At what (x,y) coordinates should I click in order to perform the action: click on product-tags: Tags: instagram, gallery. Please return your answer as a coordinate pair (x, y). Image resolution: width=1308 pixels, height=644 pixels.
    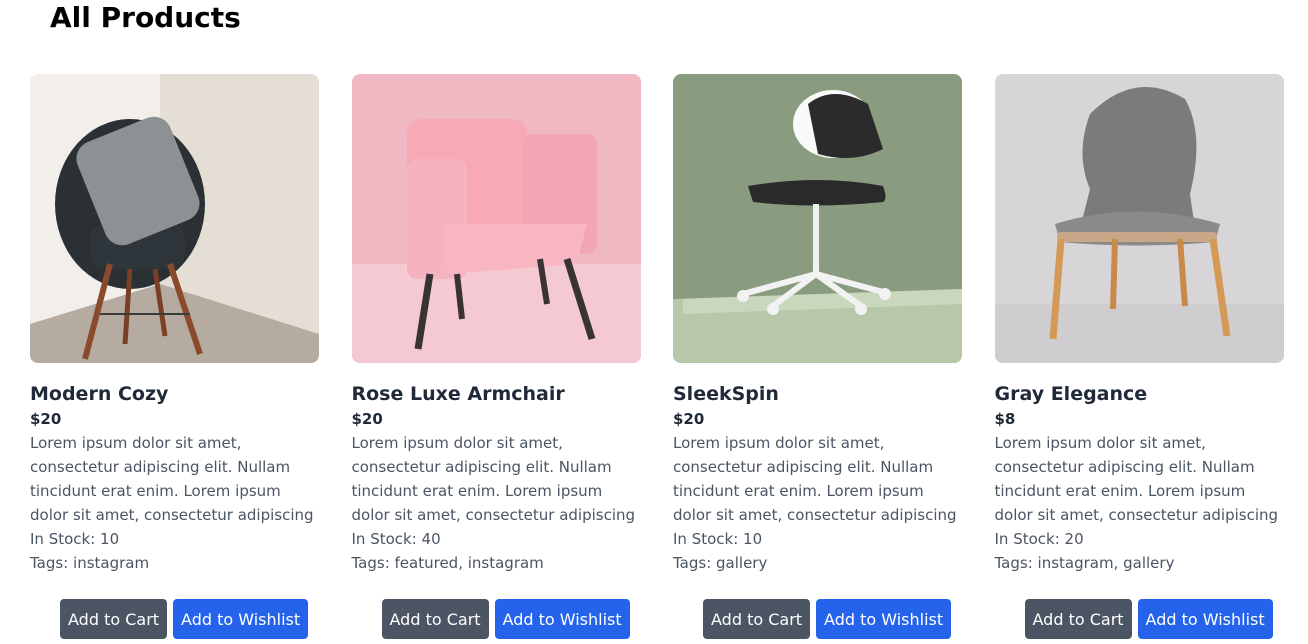
    Looking at the image, I should click on (1084, 563).